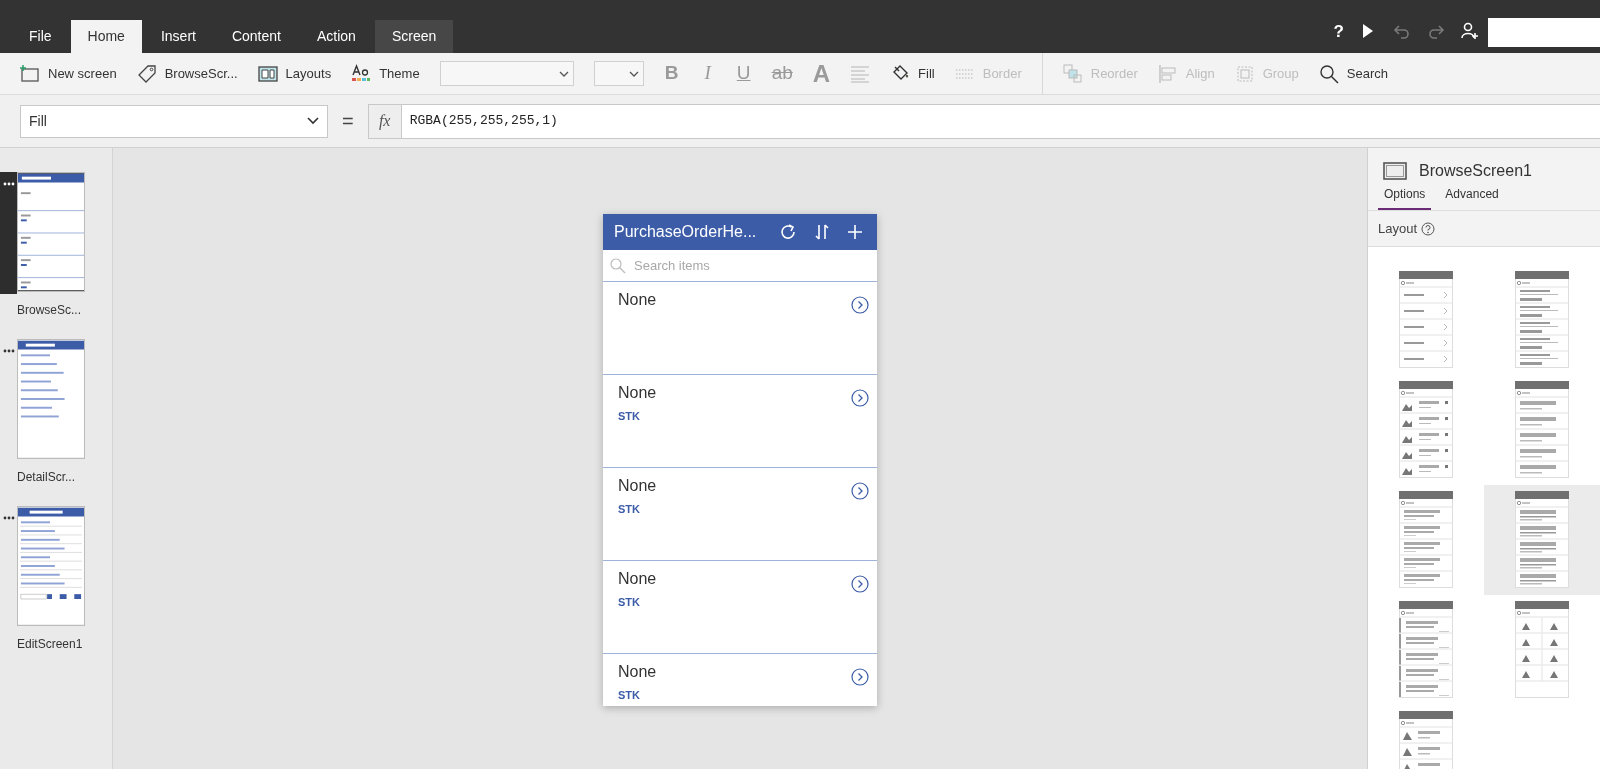 This screenshot has width=1600, height=769. Describe the element at coordinates (174, 121) in the screenshot. I see `property-dropdown: Fill` at that location.